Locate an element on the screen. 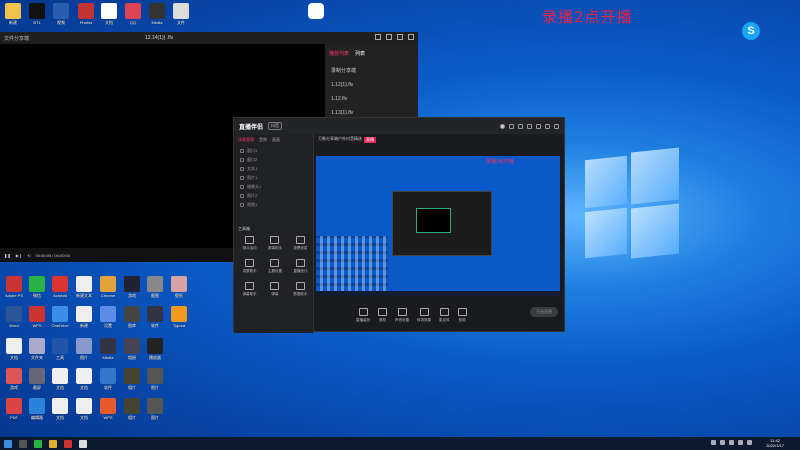 The height and width of the screenshot is (450, 800). scene-item: 文本1 is located at coordinates (273, 168).